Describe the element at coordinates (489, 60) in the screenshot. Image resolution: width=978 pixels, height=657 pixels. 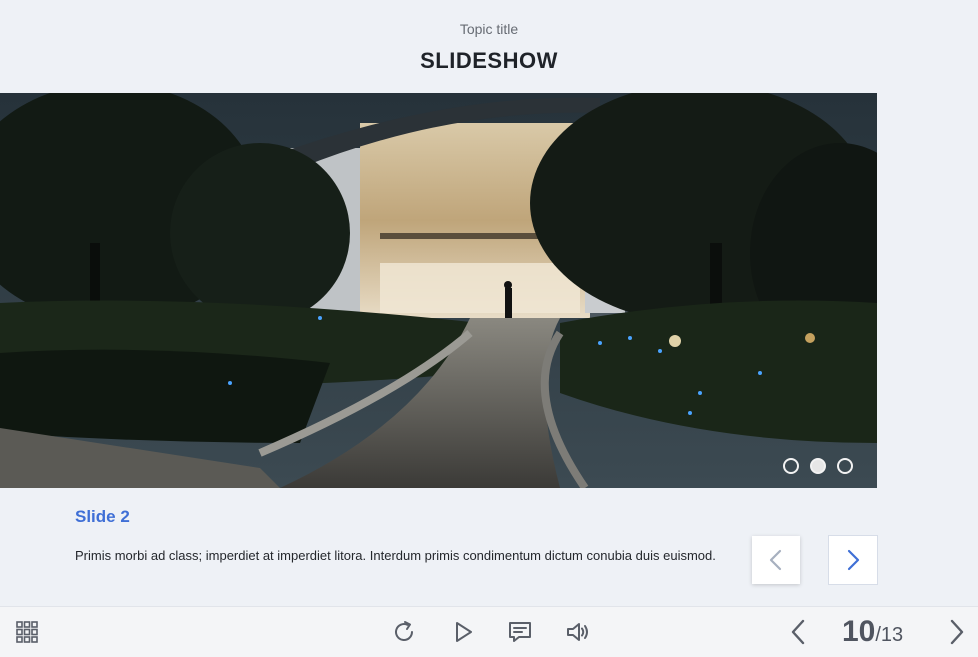
I see `page-title: SLIDESHOW` at that location.